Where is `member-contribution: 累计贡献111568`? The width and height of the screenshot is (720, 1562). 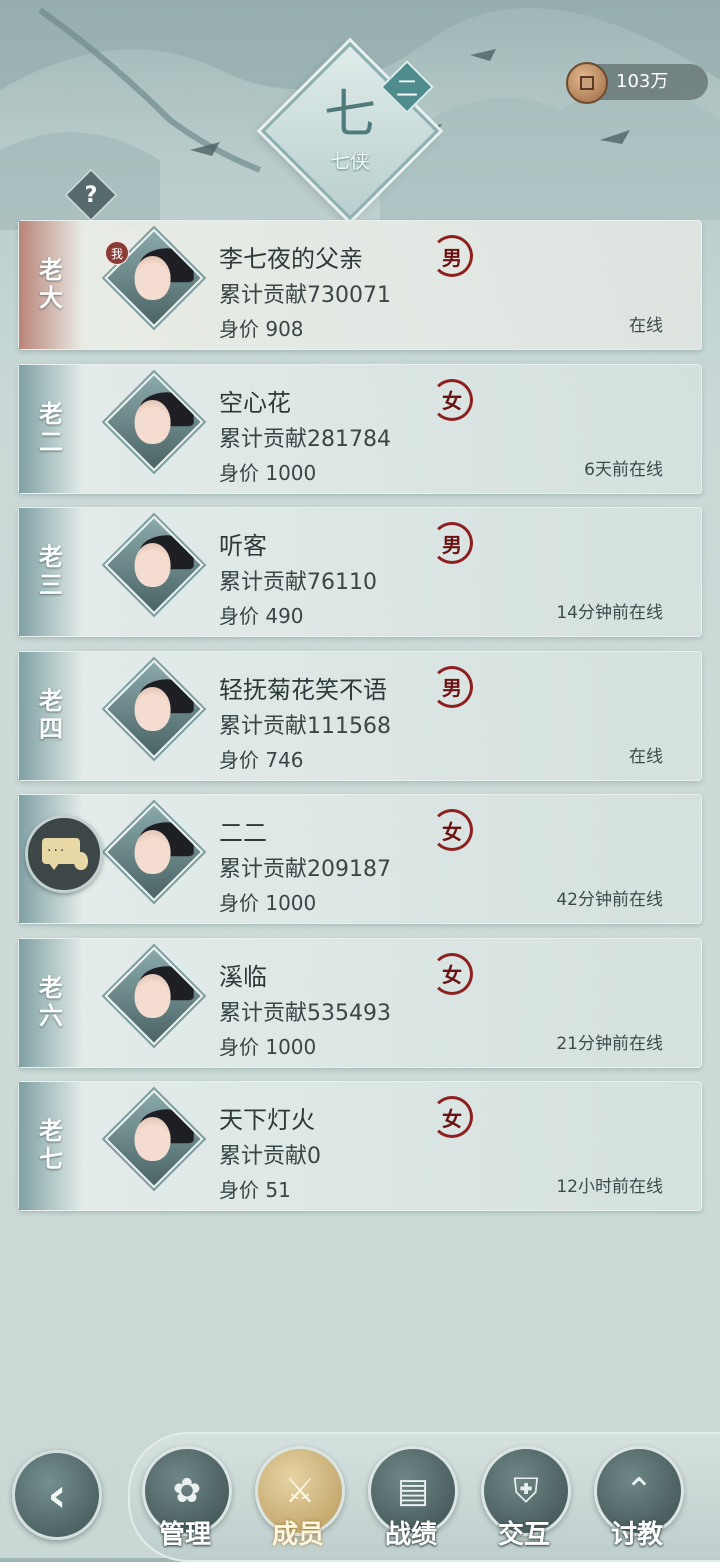
member-contribution: 累计贡献111568 is located at coordinates (305, 726).